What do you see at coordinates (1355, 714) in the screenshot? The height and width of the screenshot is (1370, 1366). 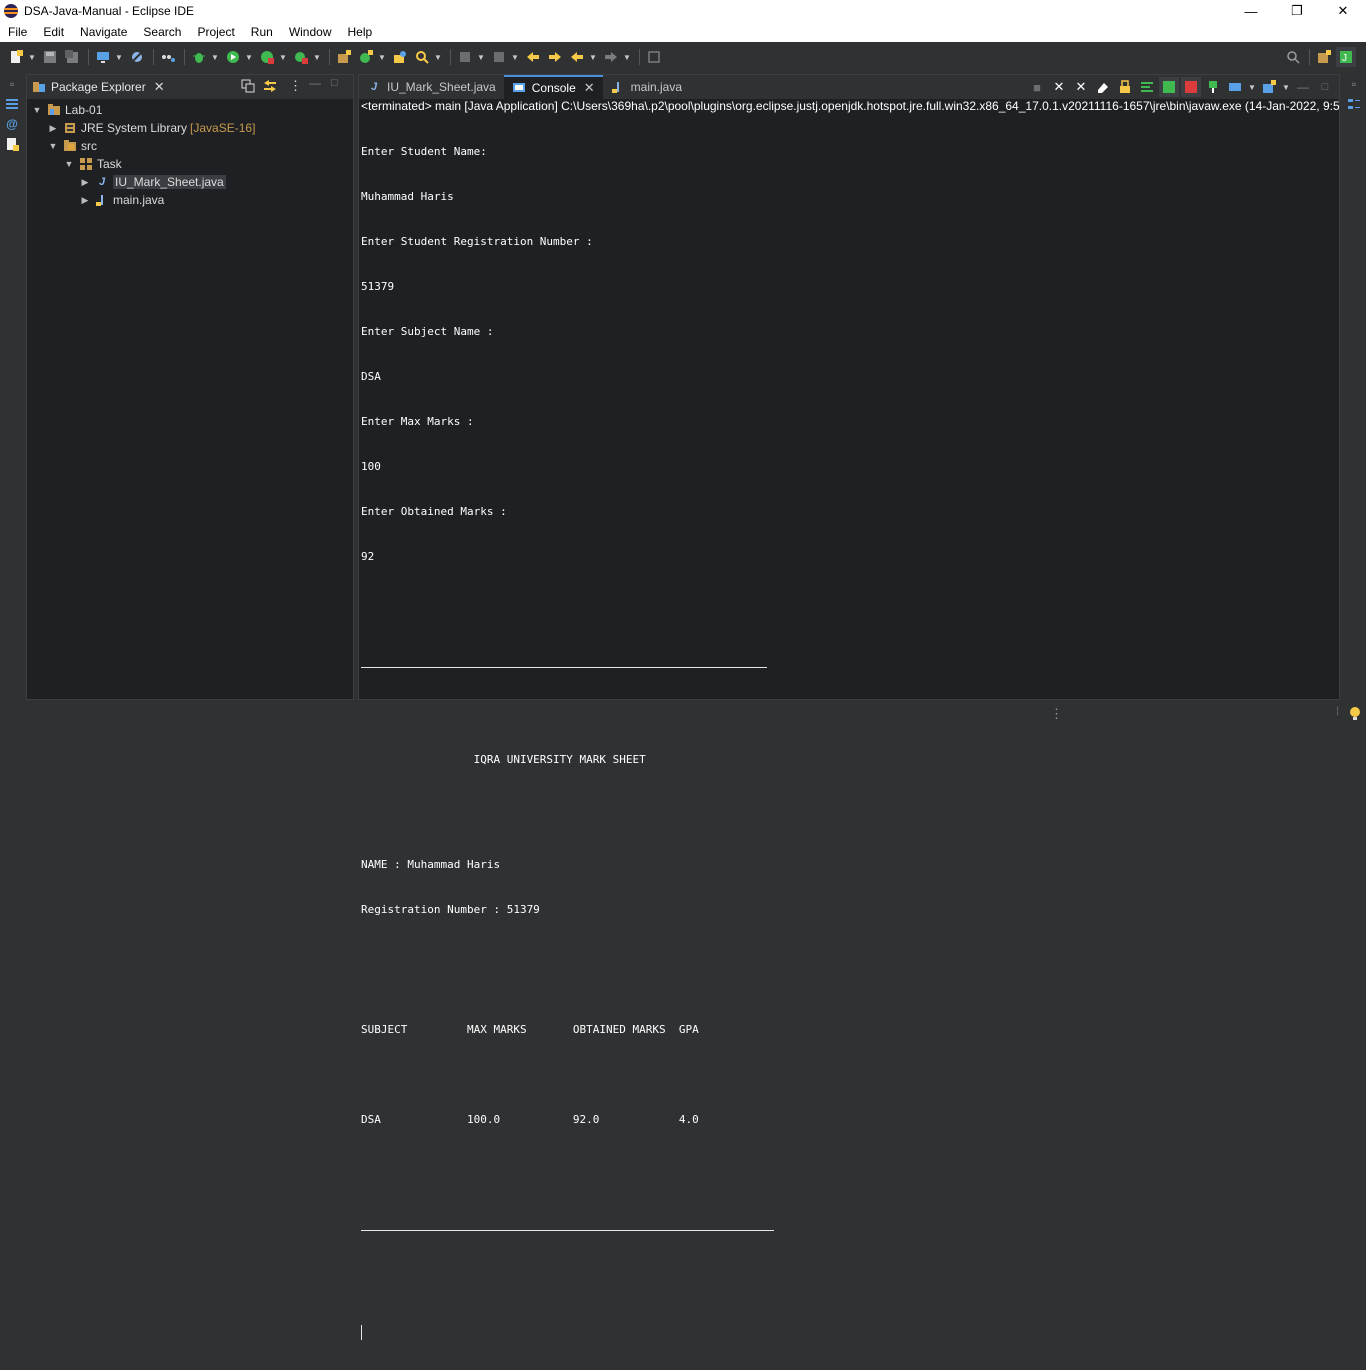 I see `tip-lightbulb-icon` at bounding box center [1355, 714].